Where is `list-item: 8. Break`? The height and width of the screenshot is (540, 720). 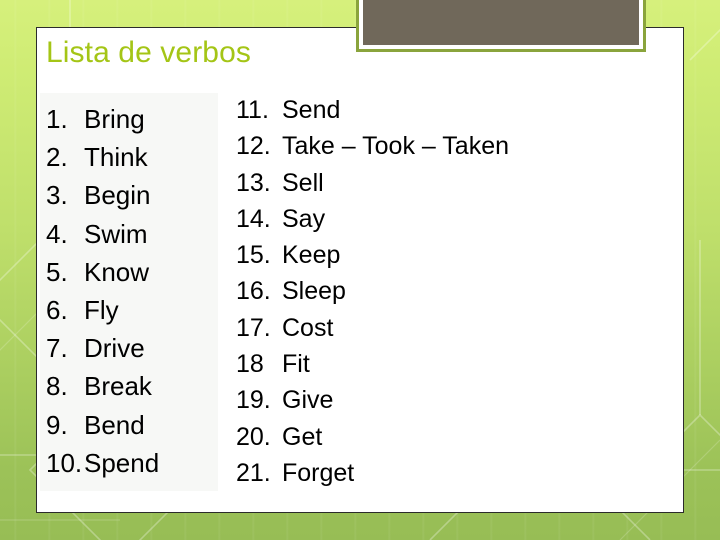 list-item: 8. Break is located at coordinates (136, 386).